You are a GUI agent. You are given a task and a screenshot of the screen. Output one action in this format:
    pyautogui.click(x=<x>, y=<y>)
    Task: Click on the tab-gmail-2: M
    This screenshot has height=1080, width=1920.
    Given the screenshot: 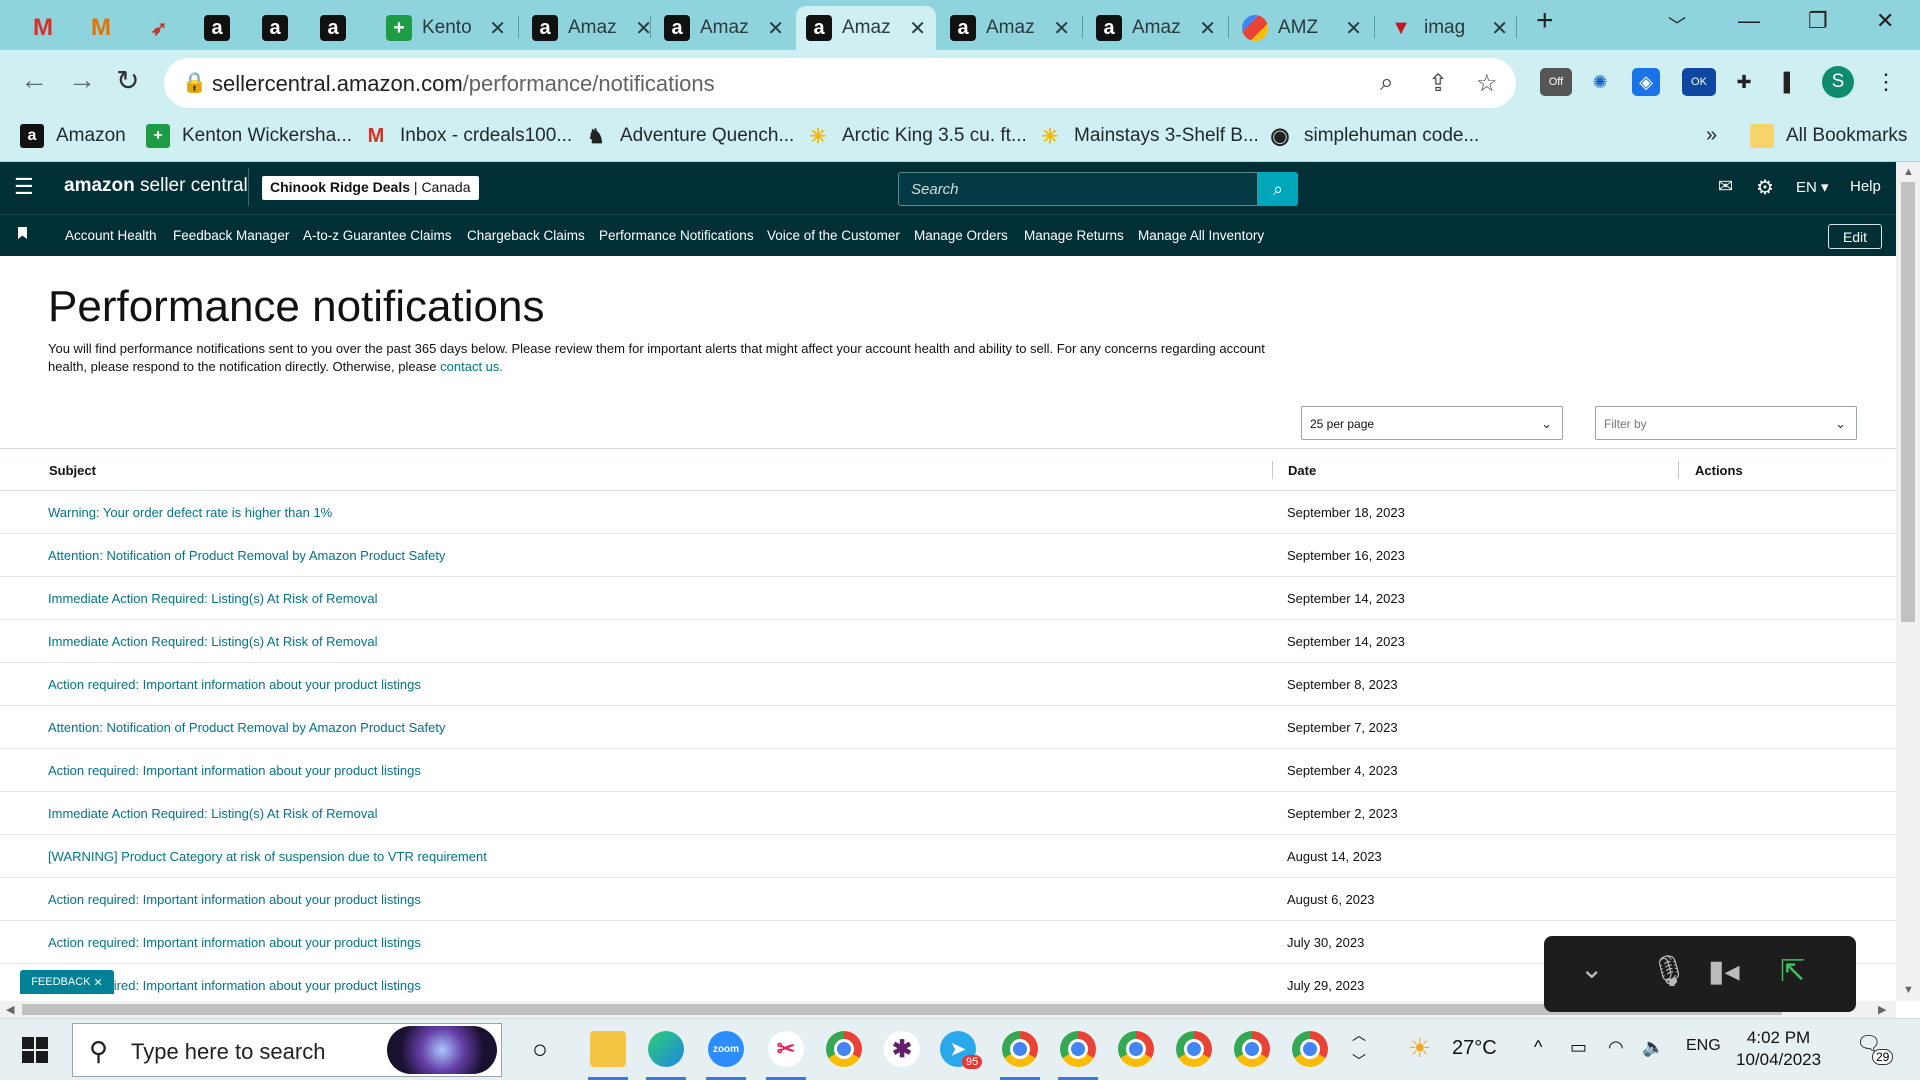 What is the action you would take?
    pyautogui.click(x=101, y=28)
    